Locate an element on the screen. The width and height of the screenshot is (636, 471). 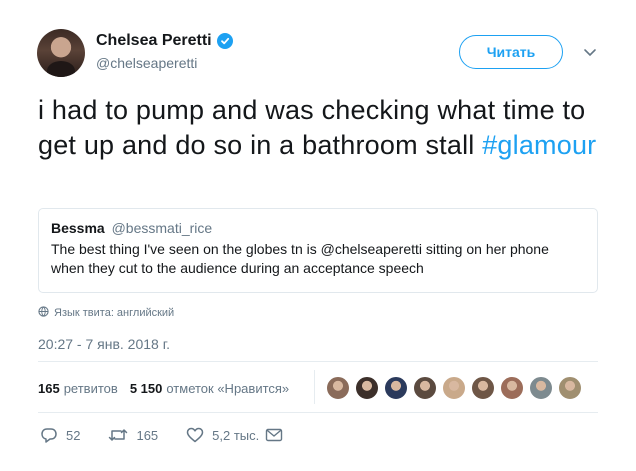
follow-button: Читать is located at coordinates (511, 52).